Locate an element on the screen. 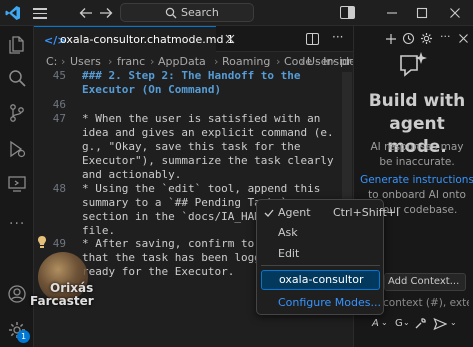 Image resolution: width=473 pixels, height=347 pixels. menu-item-edit: Edit is located at coordinates (320, 254).